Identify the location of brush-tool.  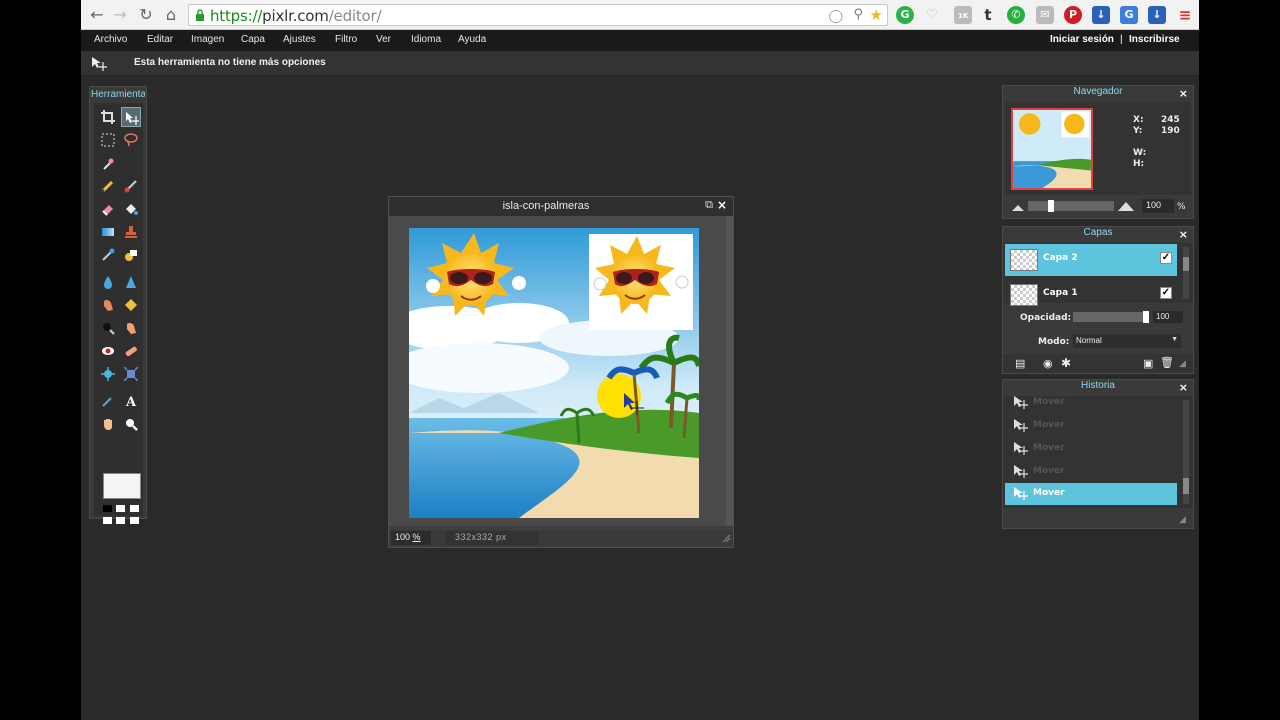
(131, 186).